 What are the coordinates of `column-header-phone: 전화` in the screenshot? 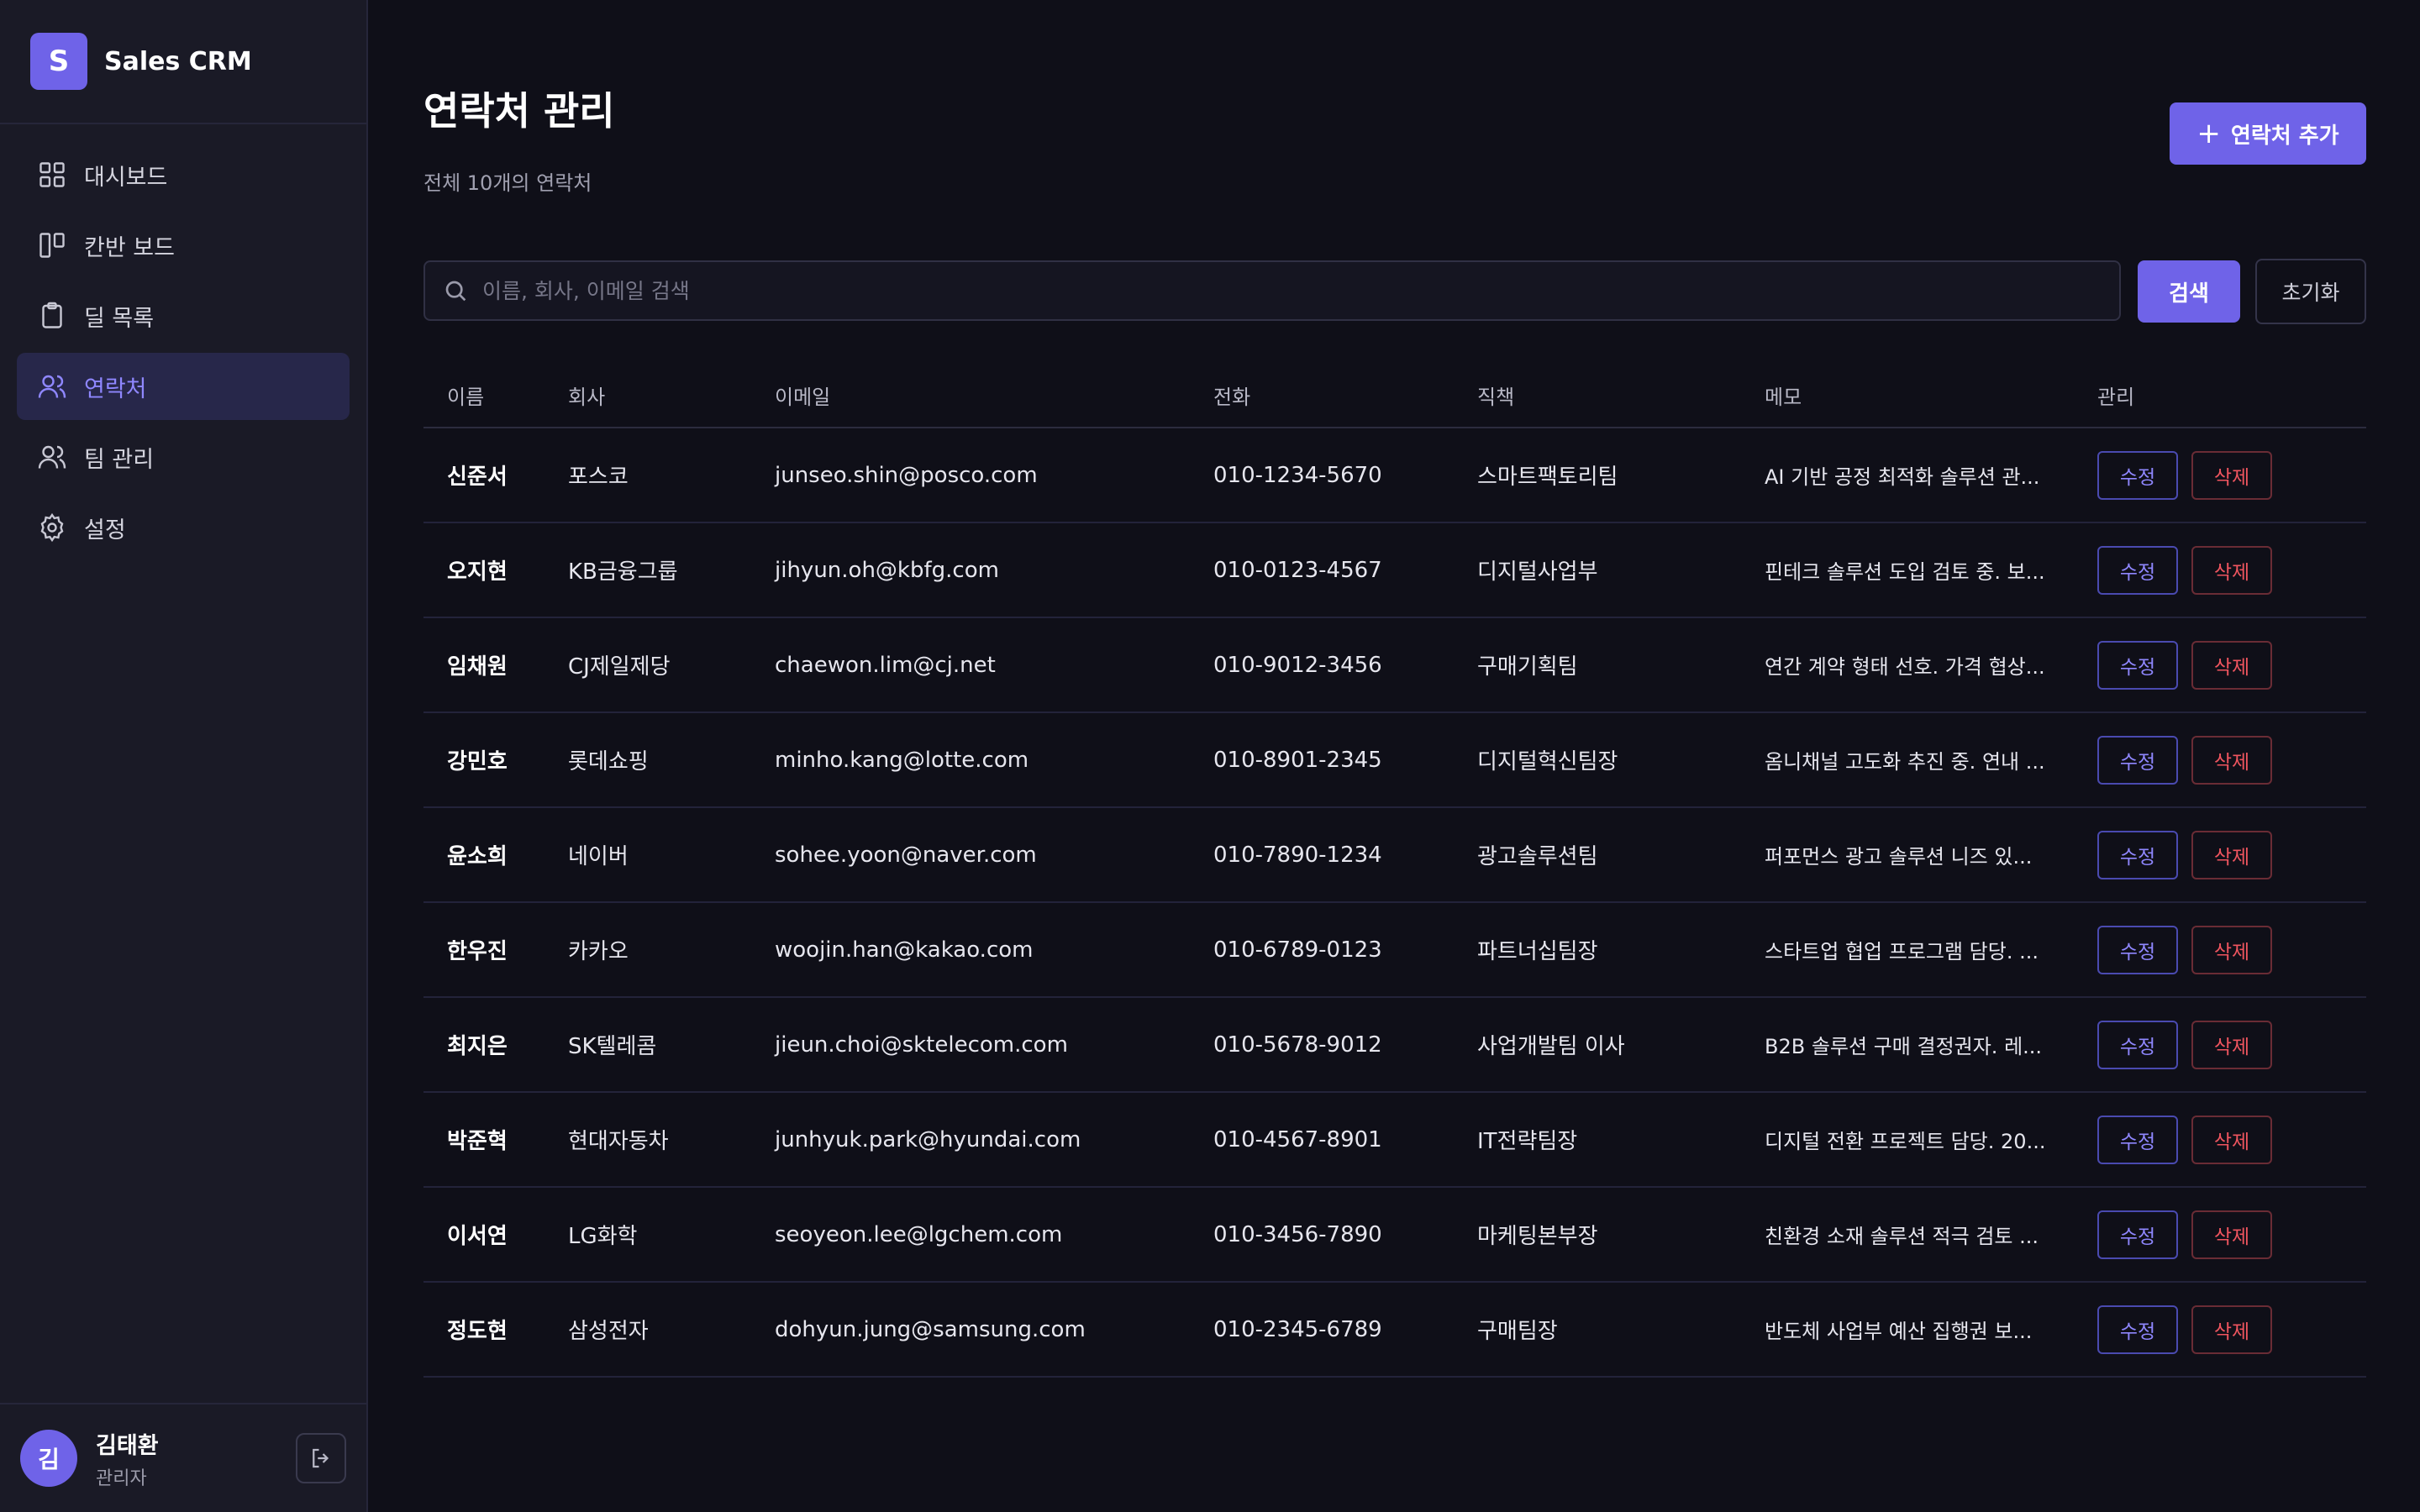 It's located at (1345, 395).